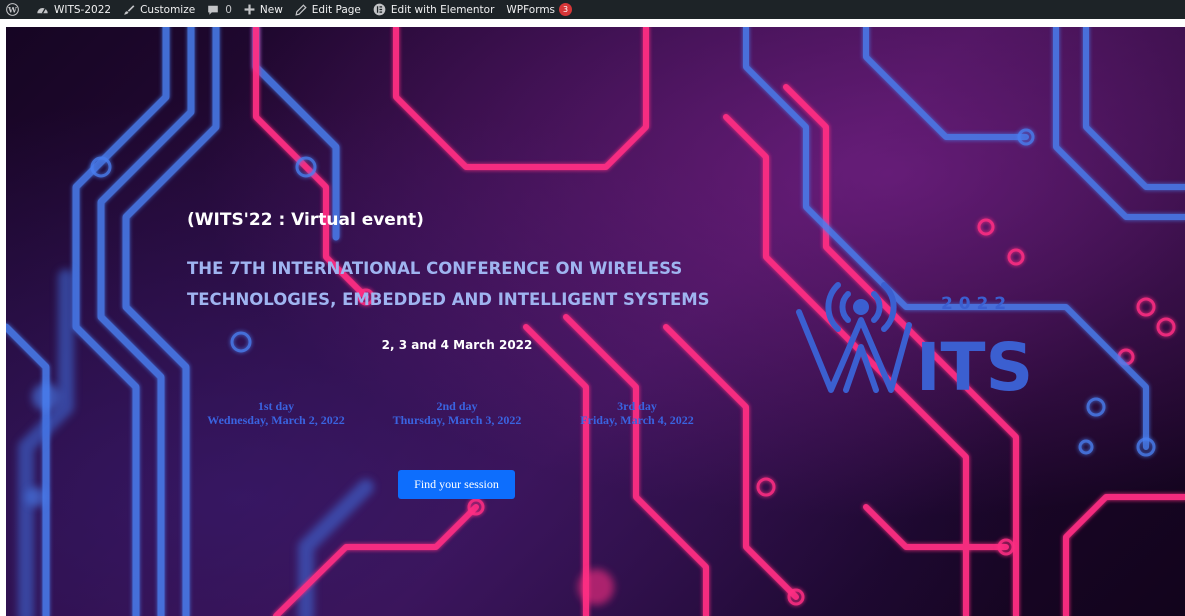 The width and height of the screenshot is (1185, 616). I want to click on day-3-link: 3rd day Friday, March 4, 2022, so click(637, 413).